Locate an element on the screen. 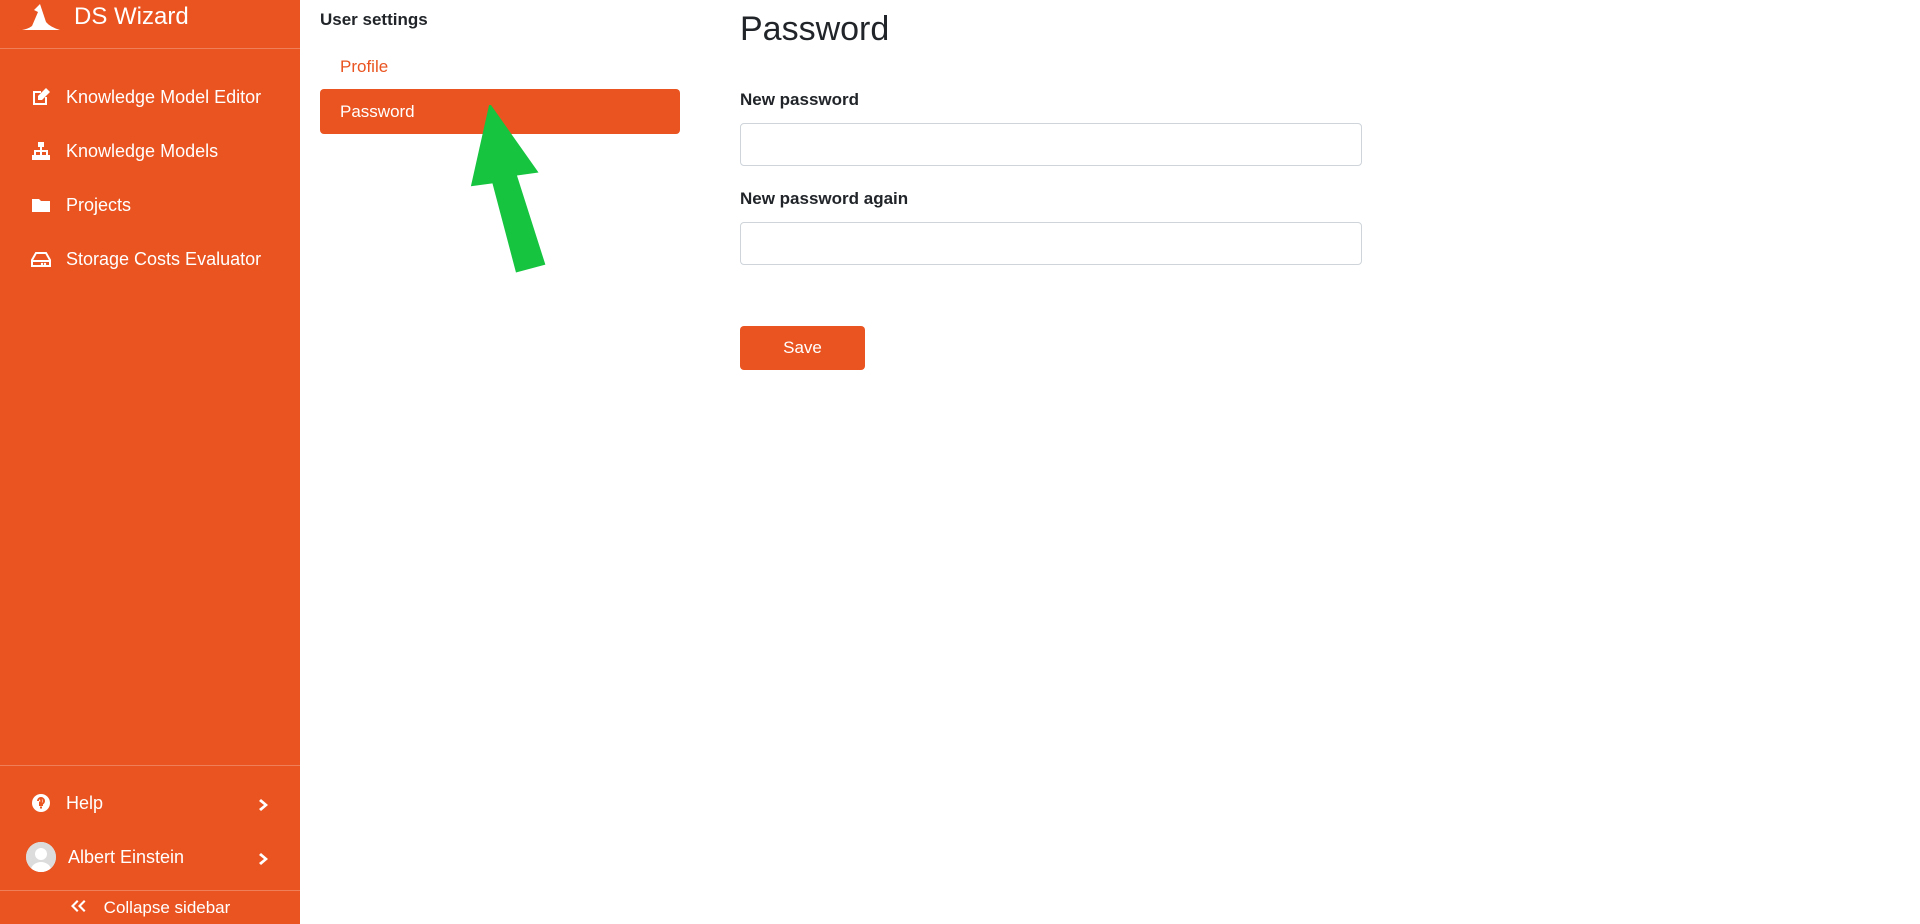 This screenshot has height=924, width=1920. collapse-sidebar-button: Collapse sidebar is located at coordinates (150, 907).